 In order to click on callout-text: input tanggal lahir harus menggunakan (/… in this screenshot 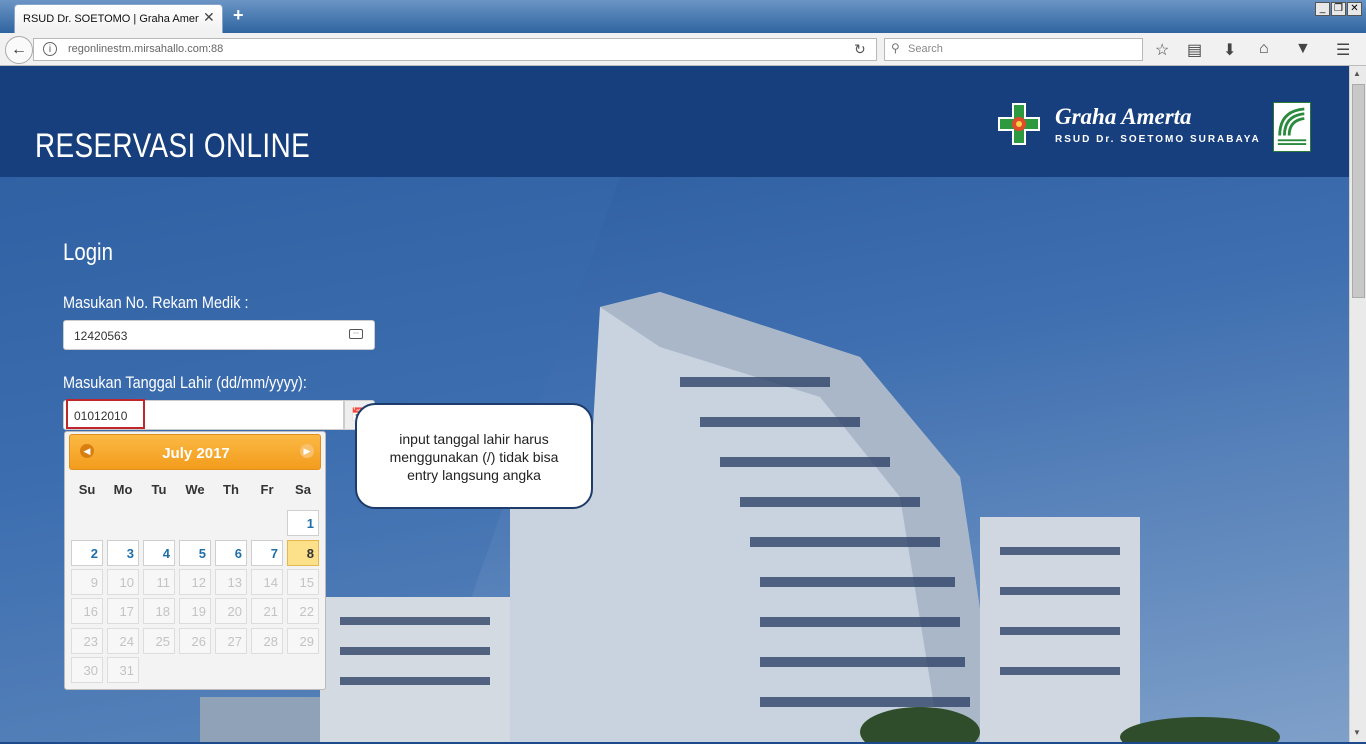, I will do `click(474, 457)`.